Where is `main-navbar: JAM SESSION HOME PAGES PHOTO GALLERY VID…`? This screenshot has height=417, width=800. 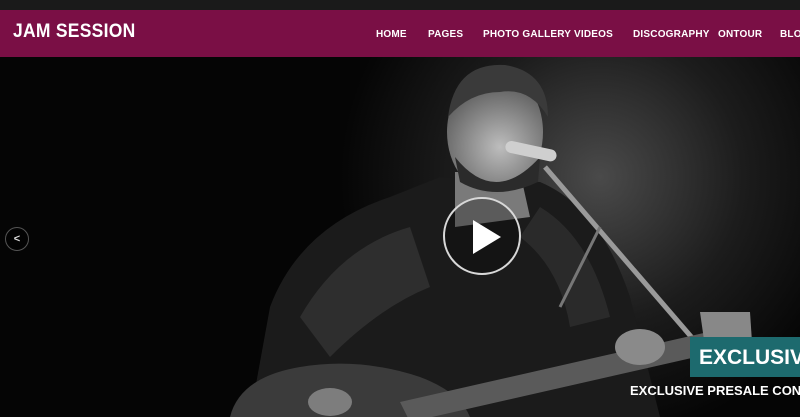
main-navbar: JAM SESSION HOME PAGES PHOTO GALLERY VID… is located at coordinates (400, 33).